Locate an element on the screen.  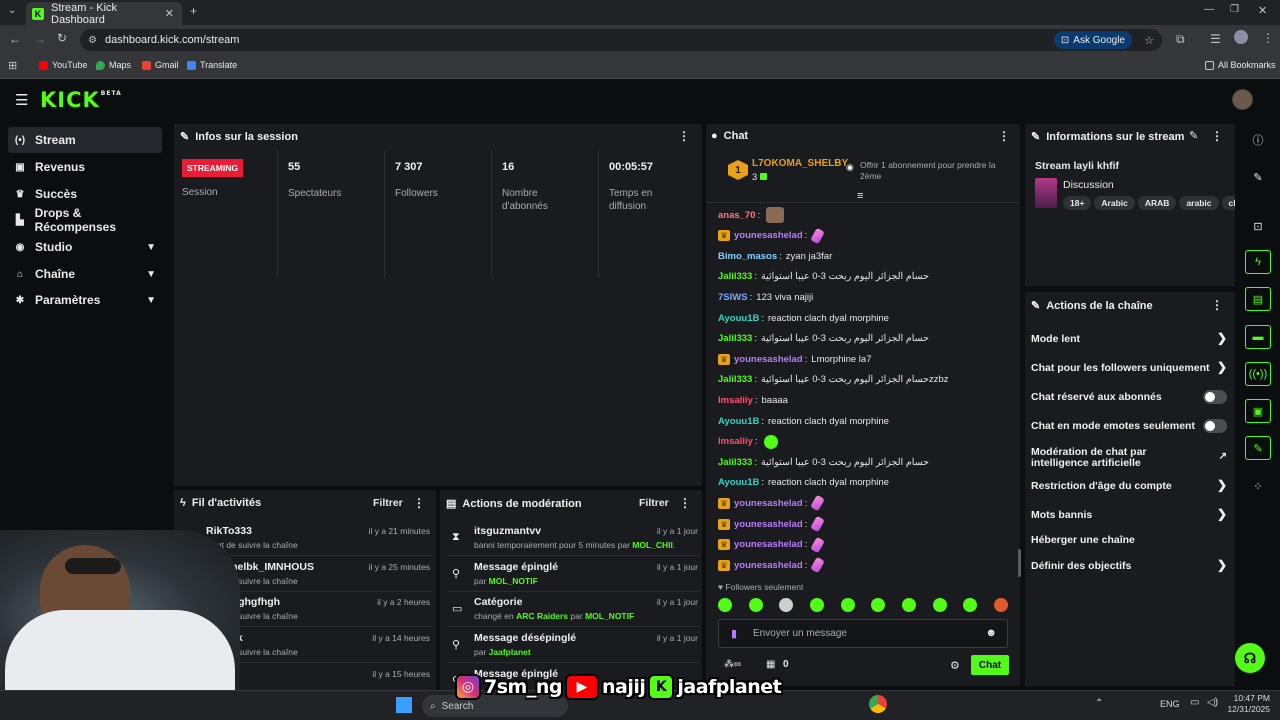
forward-icon: → is located at coordinates (40, 39).